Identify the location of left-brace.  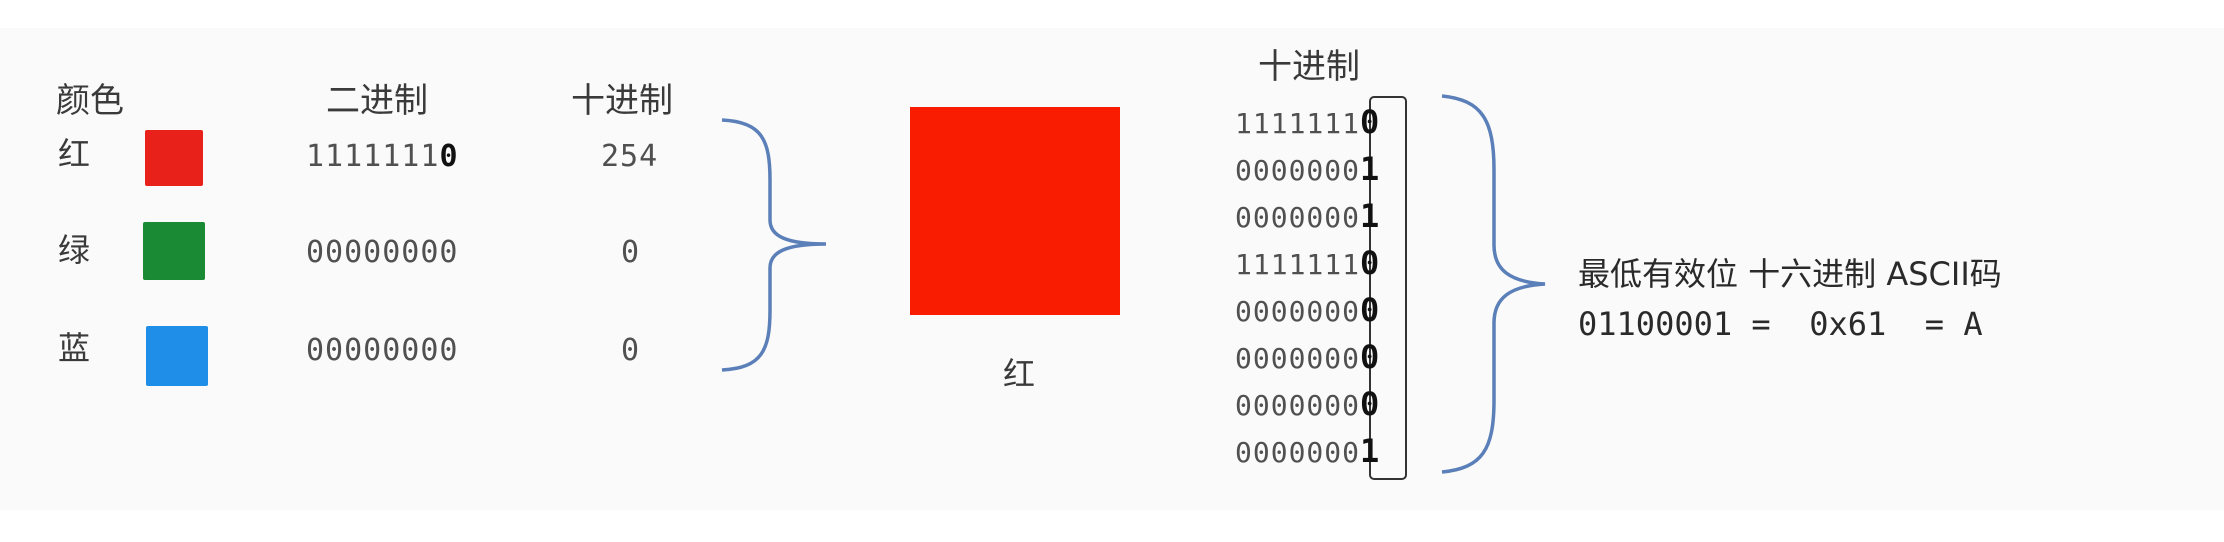
(774, 245).